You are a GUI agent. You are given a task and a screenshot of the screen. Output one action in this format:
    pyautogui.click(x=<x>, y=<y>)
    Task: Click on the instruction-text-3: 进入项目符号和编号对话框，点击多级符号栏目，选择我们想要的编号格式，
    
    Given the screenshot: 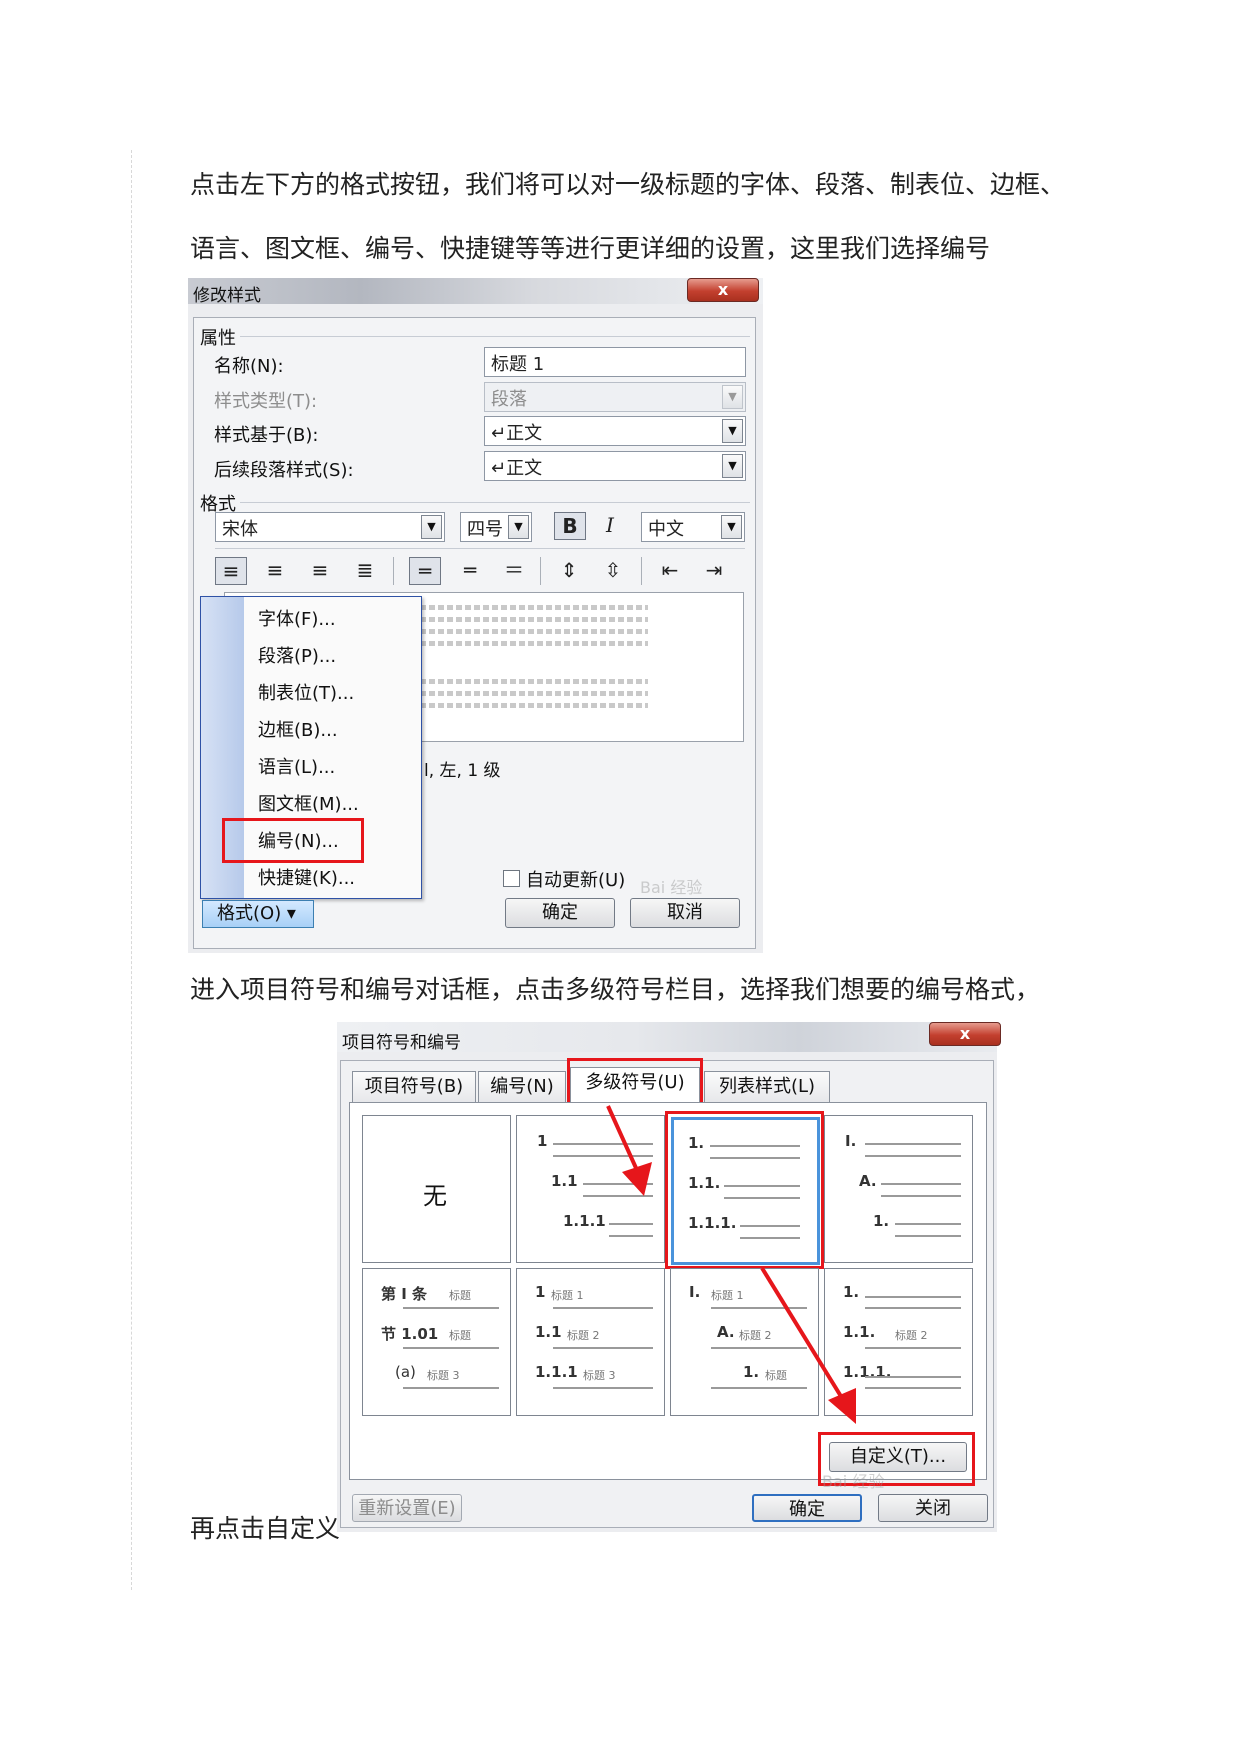 What is the action you would take?
    pyautogui.click(x=615, y=989)
    